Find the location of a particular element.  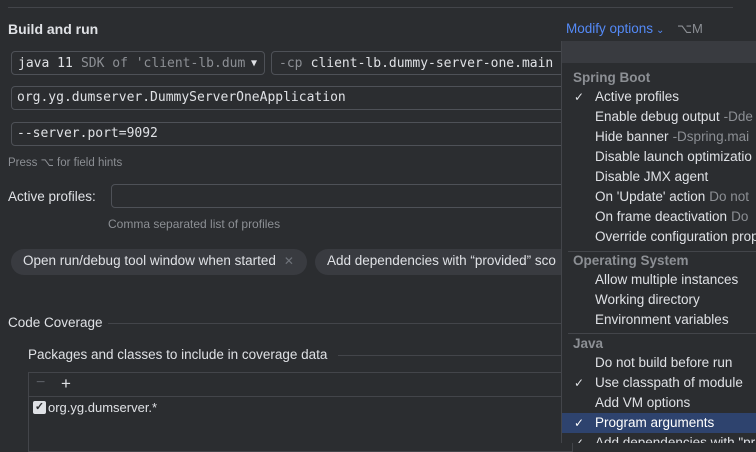

modify-options-label: Modify options is located at coordinates (609, 28).